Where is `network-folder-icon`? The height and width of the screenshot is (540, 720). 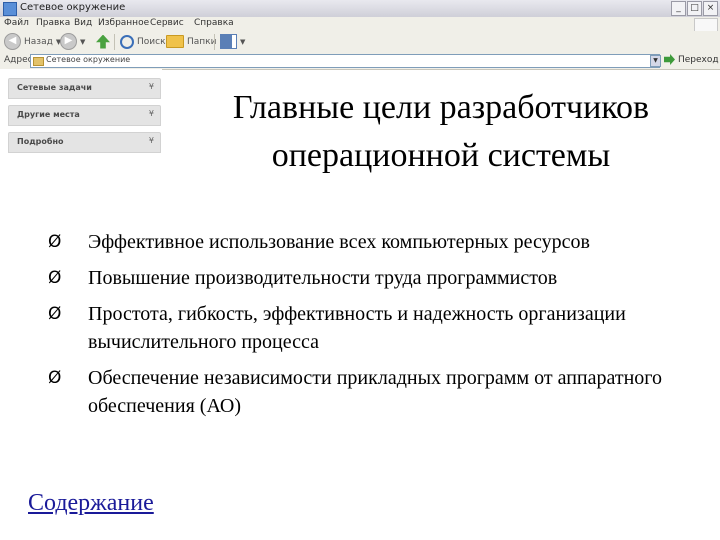 network-folder-icon is located at coordinates (38, 61).